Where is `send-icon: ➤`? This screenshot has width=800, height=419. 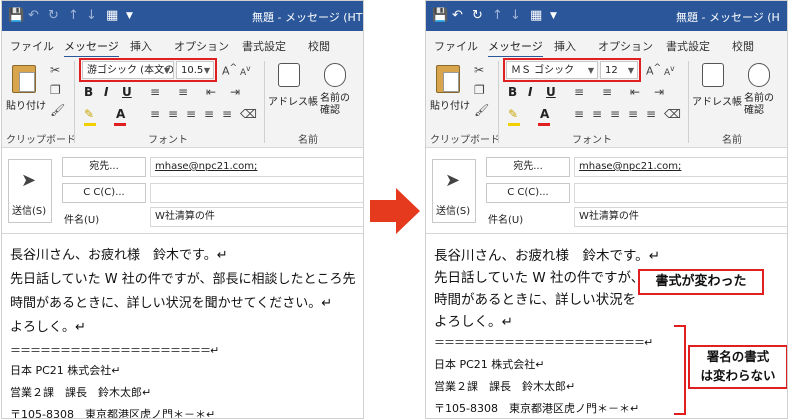
send-icon: ➤ is located at coordinates (29, 180).